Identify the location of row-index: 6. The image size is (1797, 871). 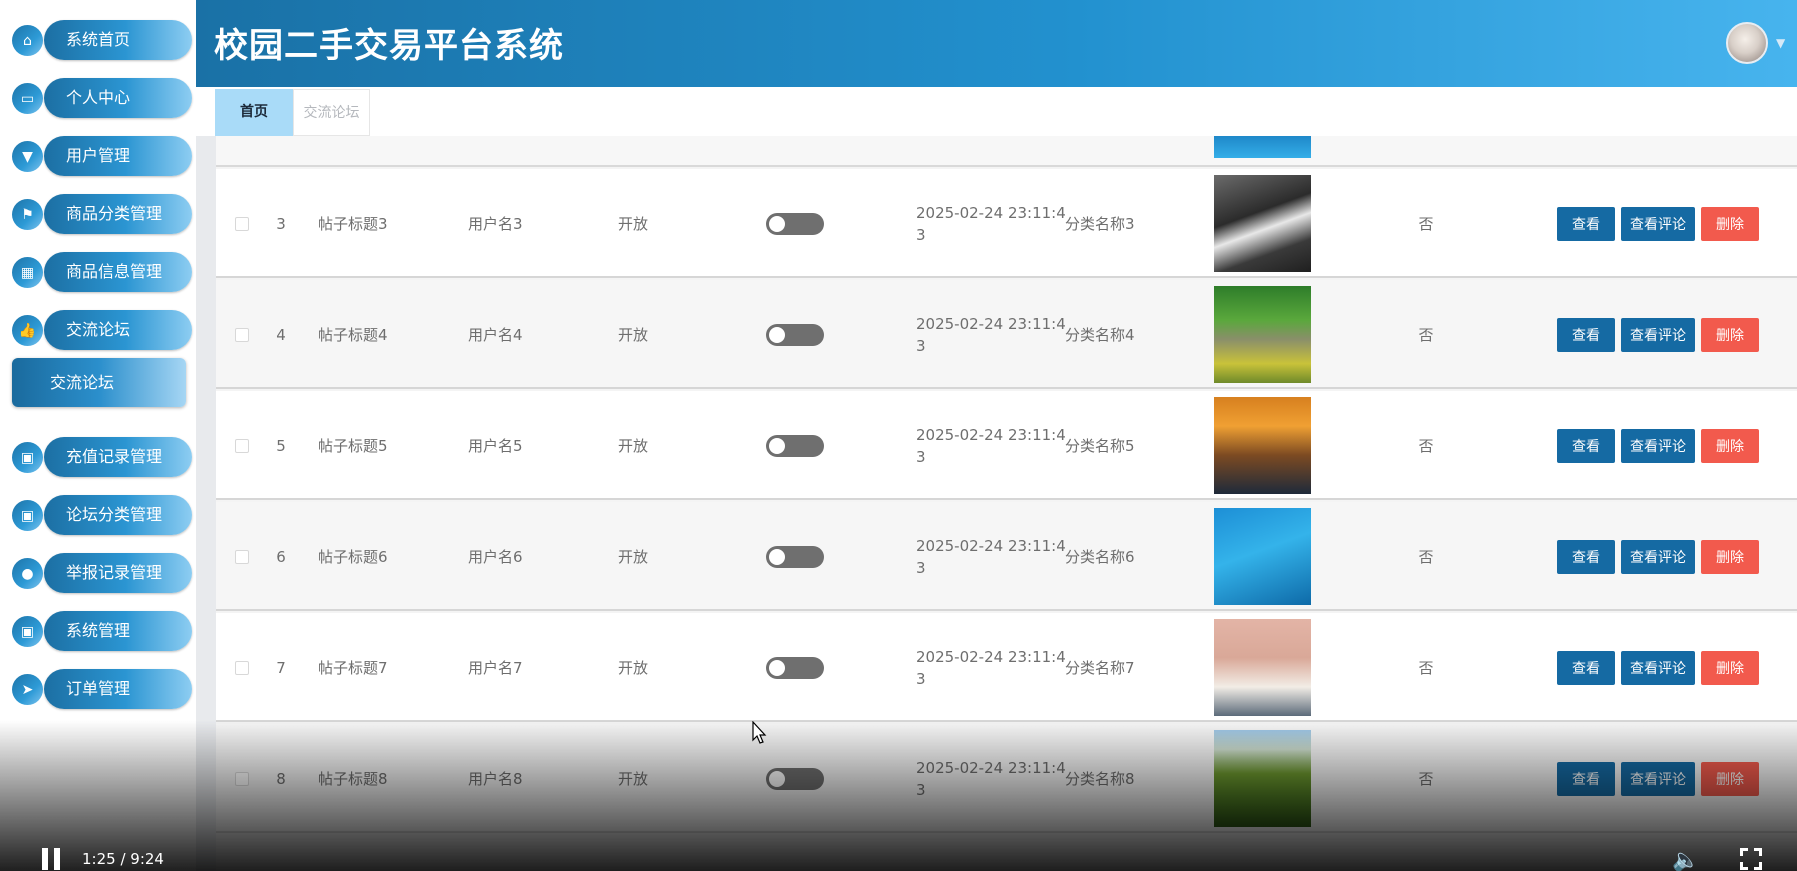
(281, 556).